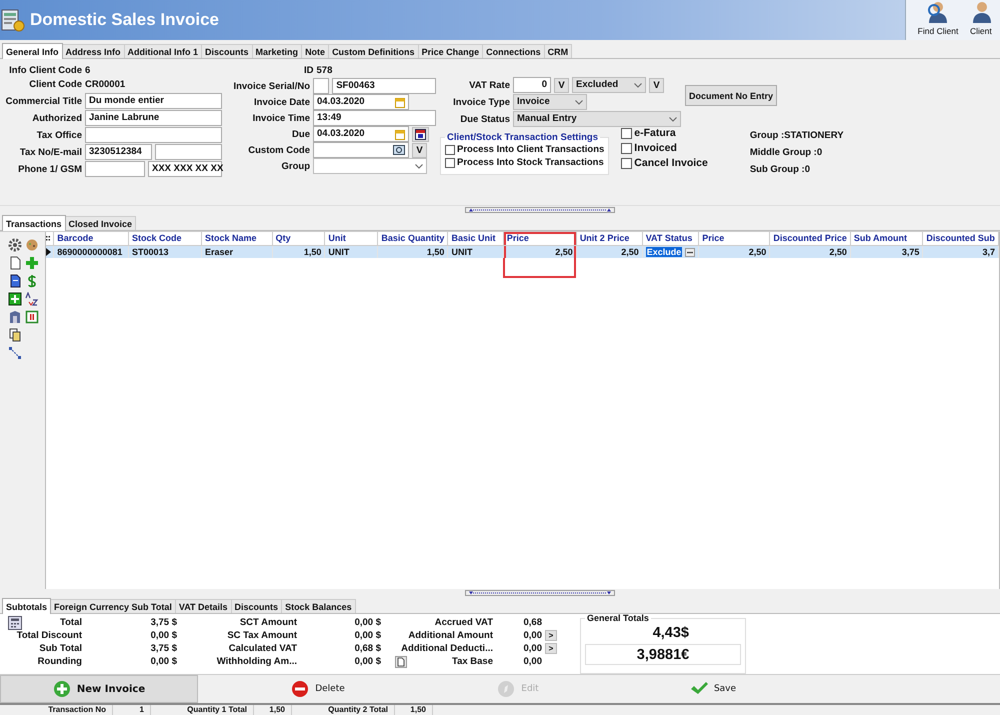  I want to click on tab: Address Info, so click(93, 51).